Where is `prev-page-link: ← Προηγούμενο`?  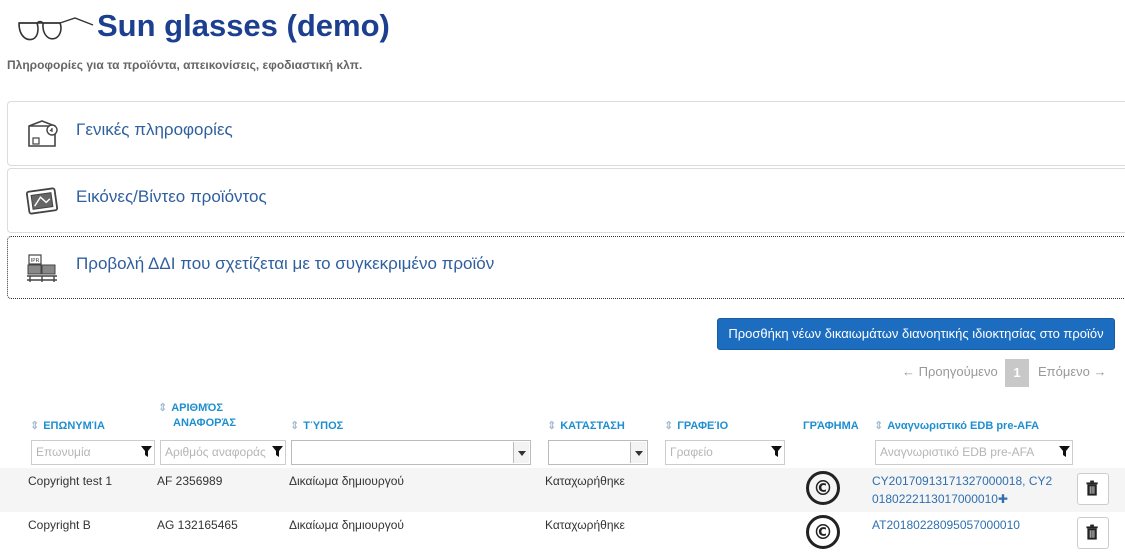
prev-page-link: ← Προηγούμενο is located at coordinates (950, 372).